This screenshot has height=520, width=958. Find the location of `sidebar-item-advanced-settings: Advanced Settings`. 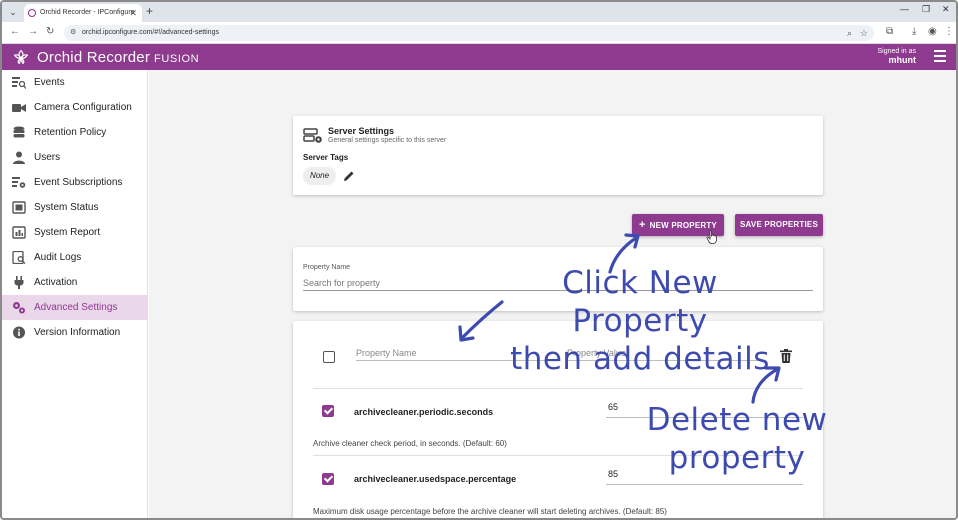

sidebar-item-advanced-settings: Advanced Settings is located at coordinates (74, 307).